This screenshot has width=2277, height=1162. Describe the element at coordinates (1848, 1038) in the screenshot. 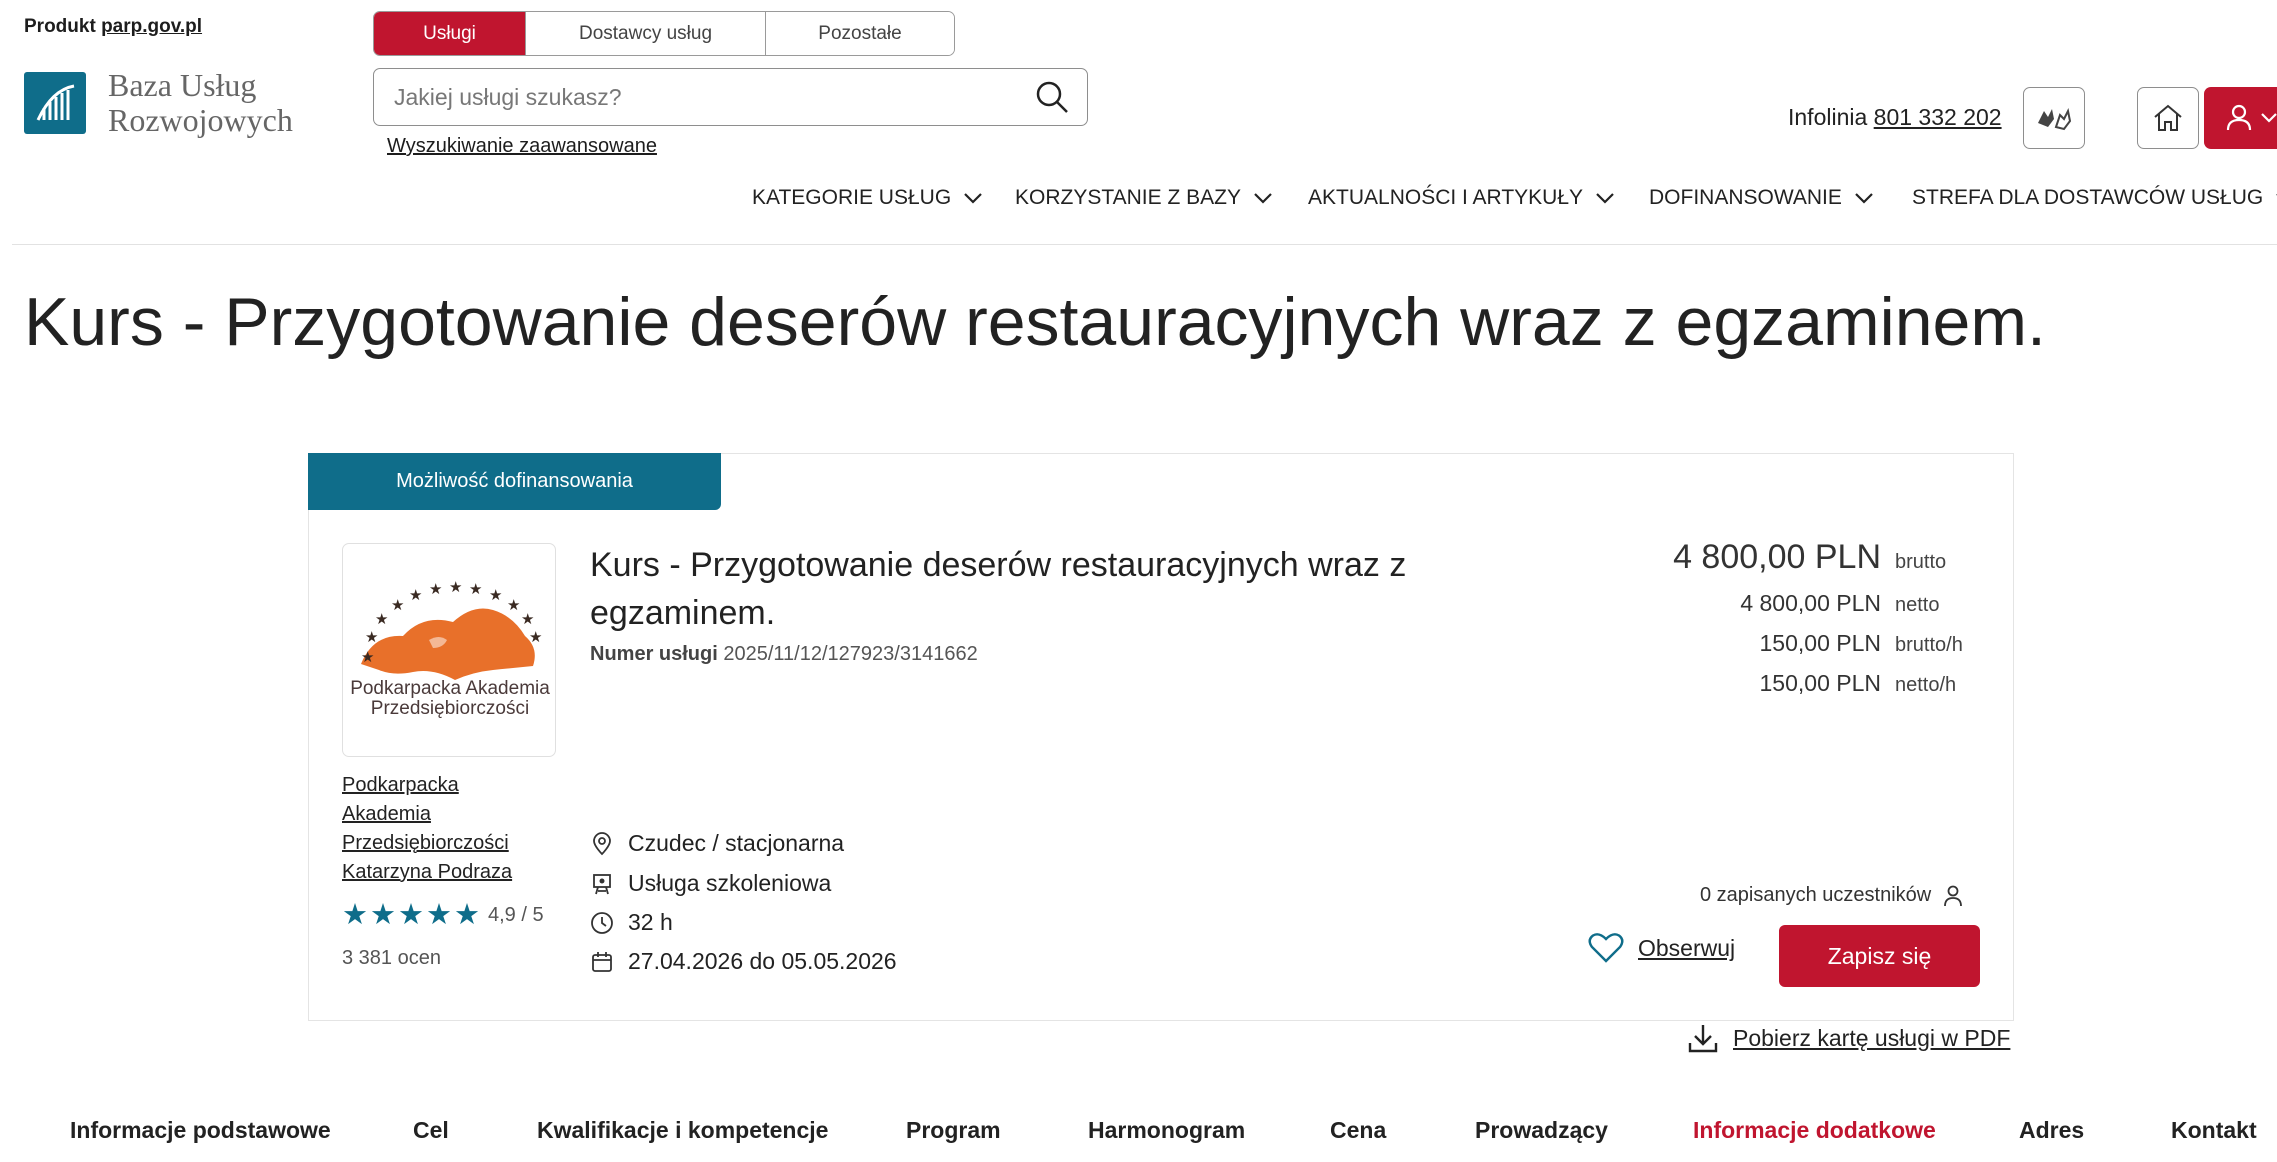

I see `pdf-download-link: Pobierz kartę usługi w PDF` at that location.